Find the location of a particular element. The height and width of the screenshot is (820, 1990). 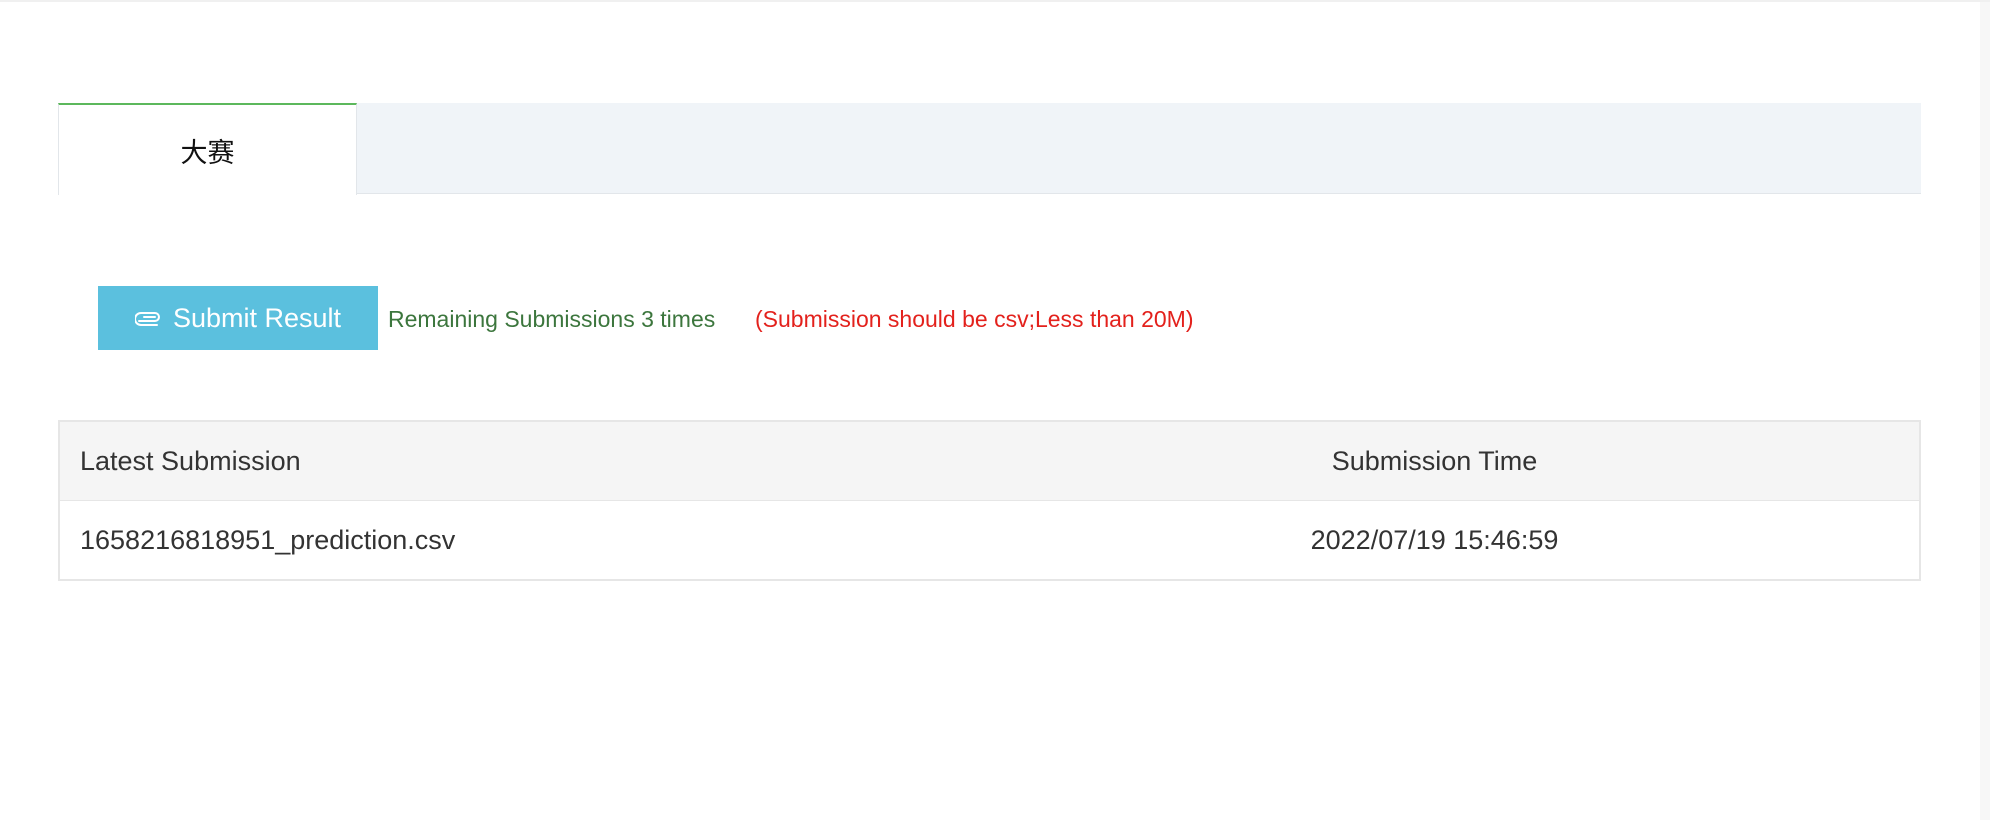

paperclip-icon is located at coordinates (148, 318).